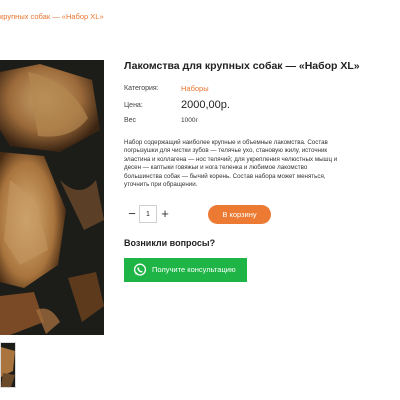 The width and height of the screenshot is (400, 400). What do you see at coordinates (148, 214) in the screenshot?
I see `quantity-input` at bounding box center [148, 214].